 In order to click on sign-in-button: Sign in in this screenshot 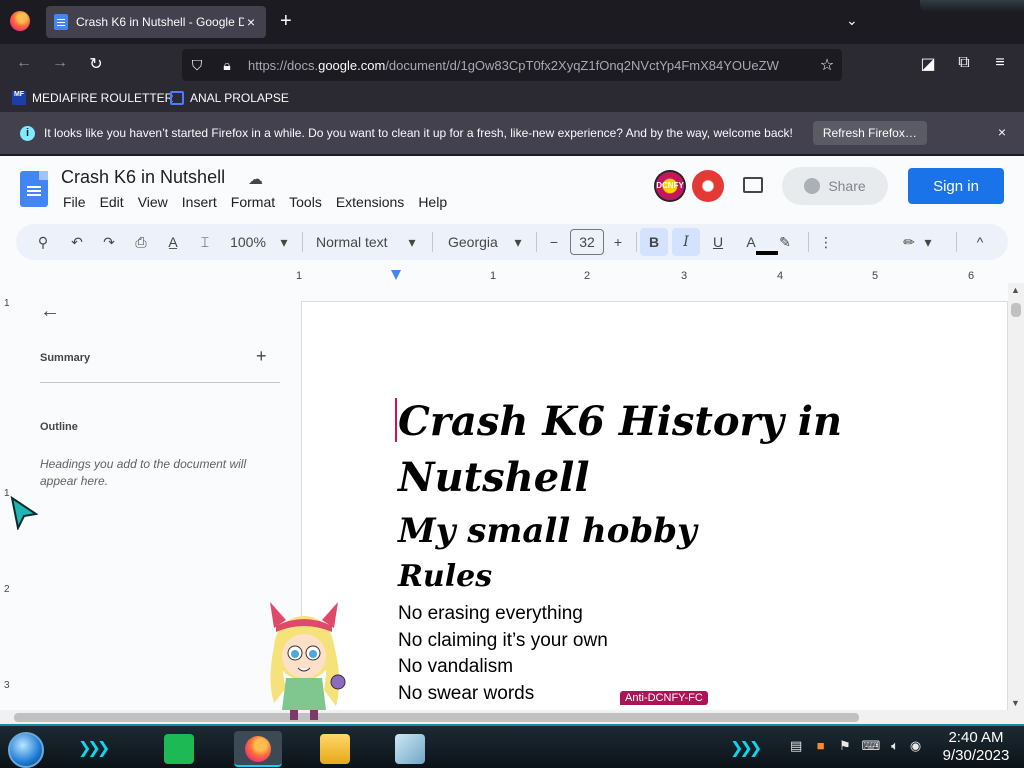, I will do `click(956, 186)`.